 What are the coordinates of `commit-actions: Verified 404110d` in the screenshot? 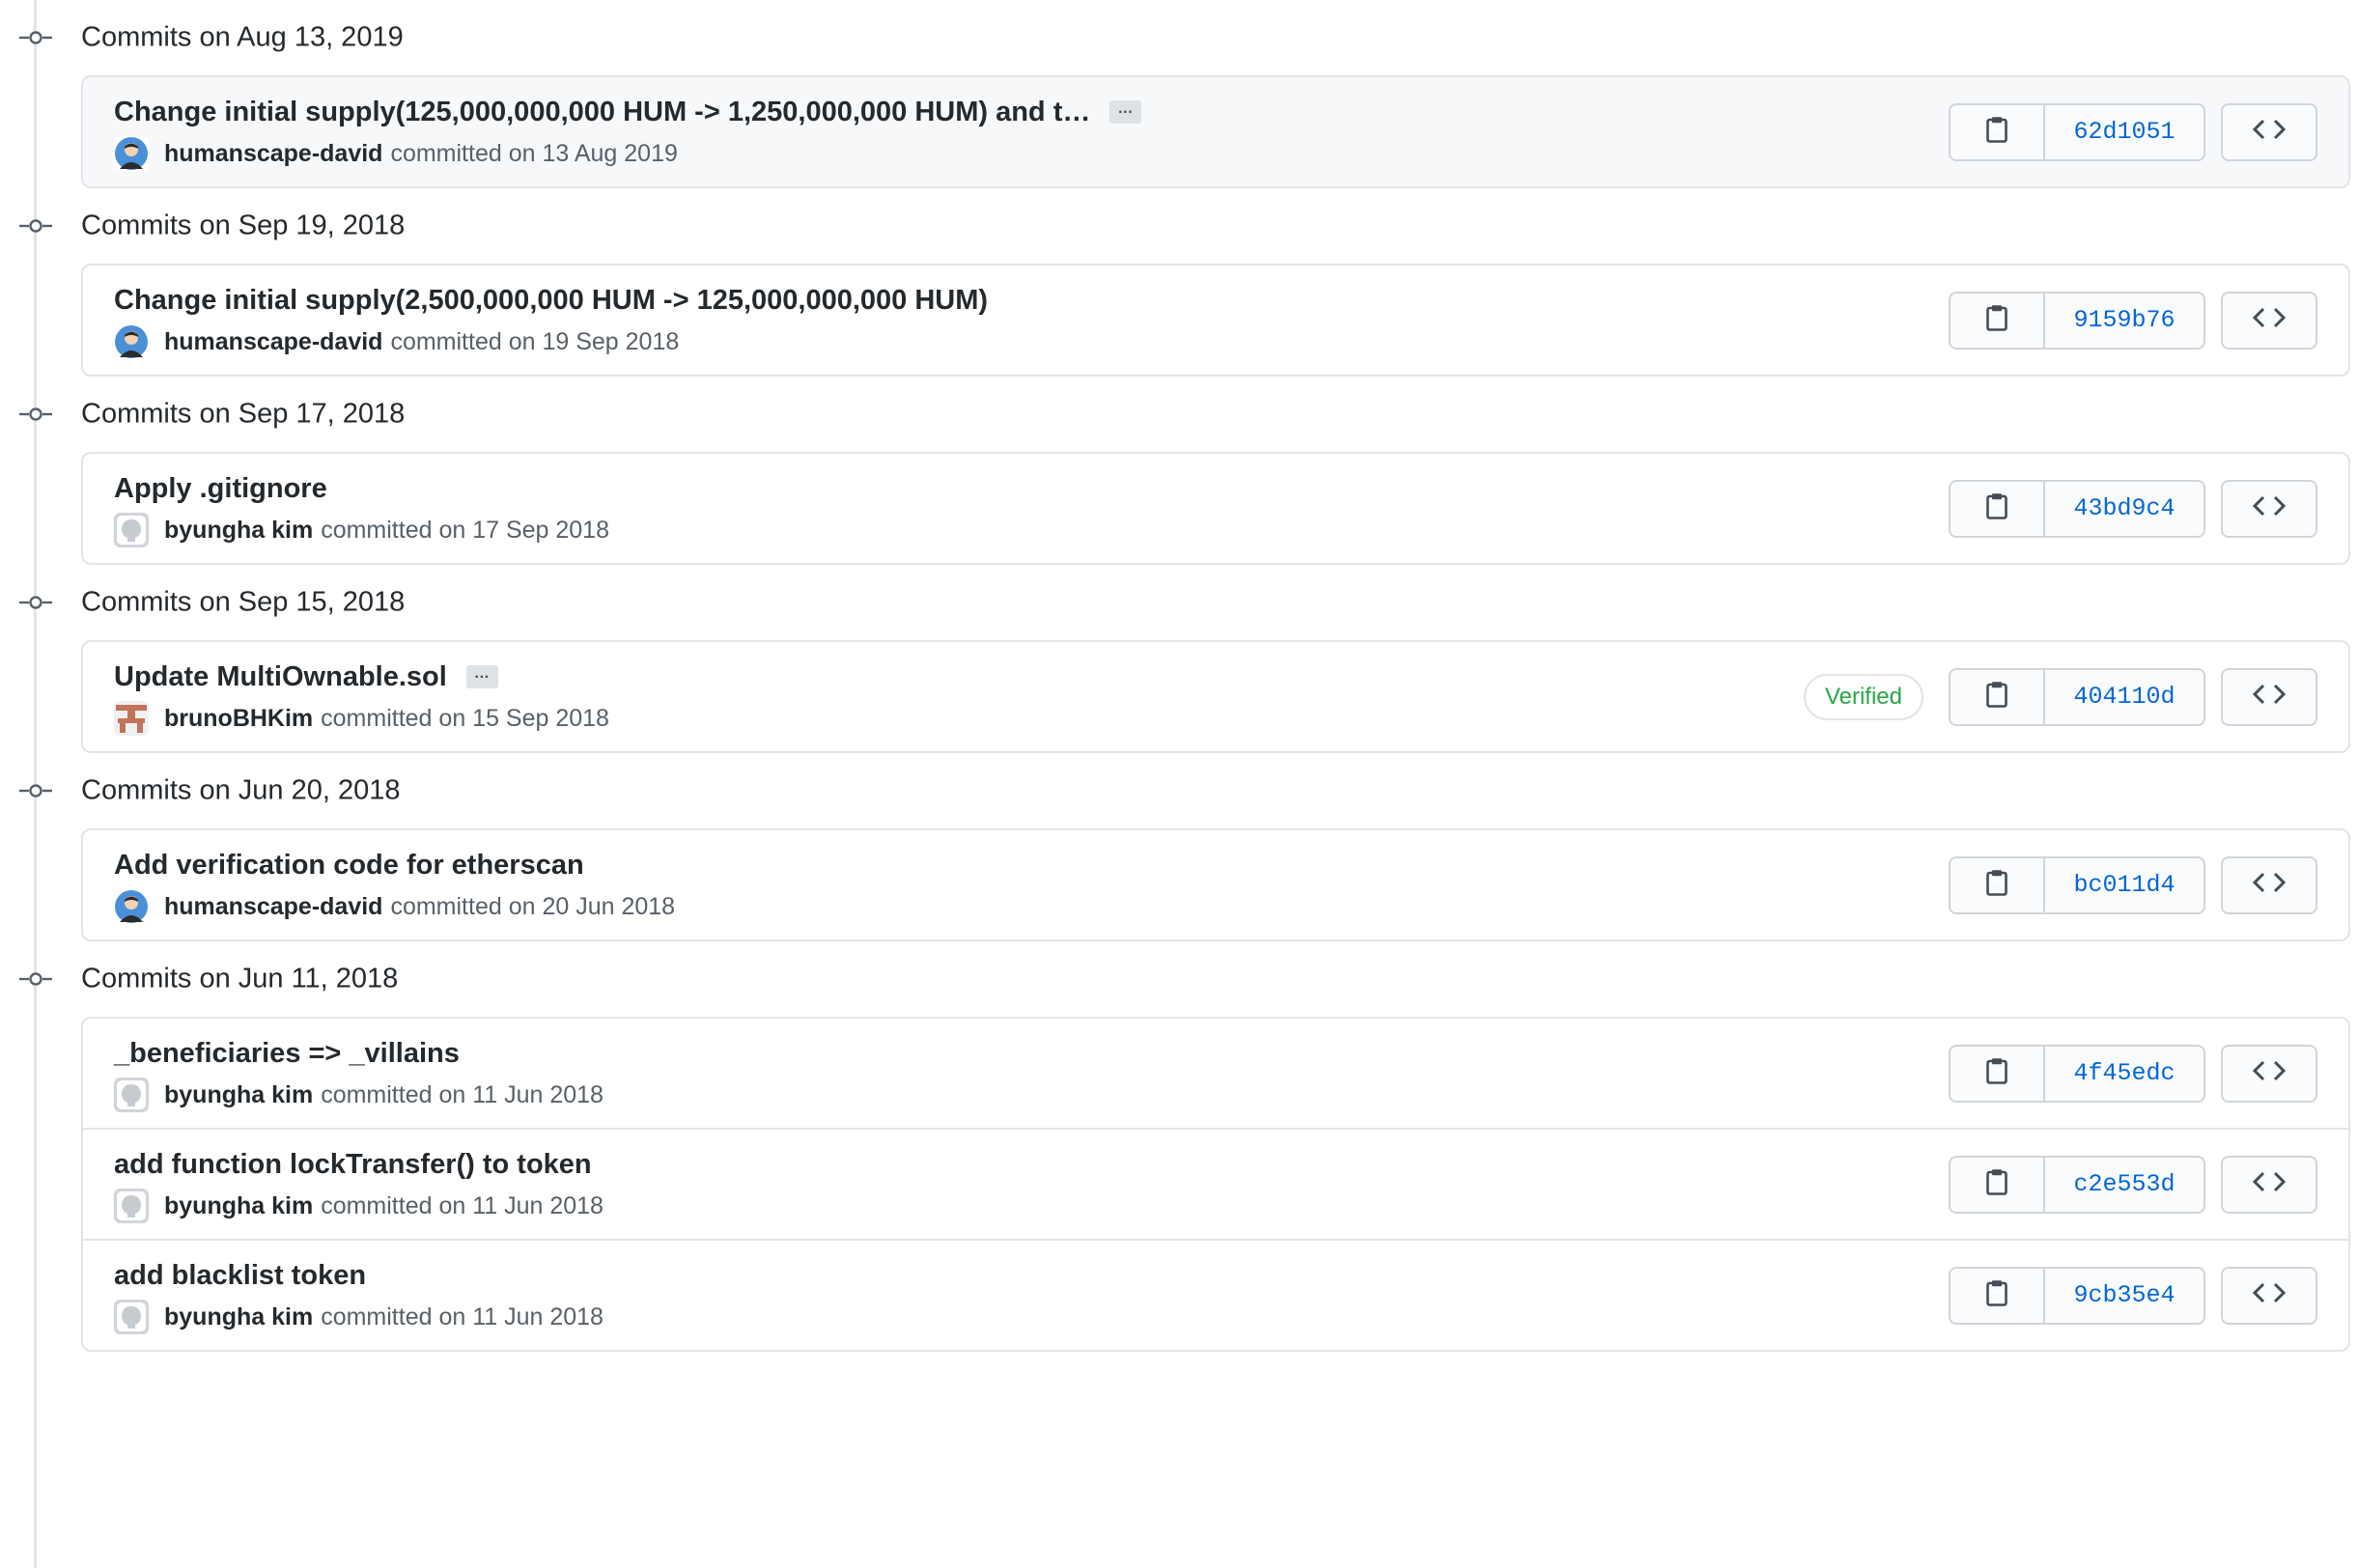 It's located at (2060, 697).